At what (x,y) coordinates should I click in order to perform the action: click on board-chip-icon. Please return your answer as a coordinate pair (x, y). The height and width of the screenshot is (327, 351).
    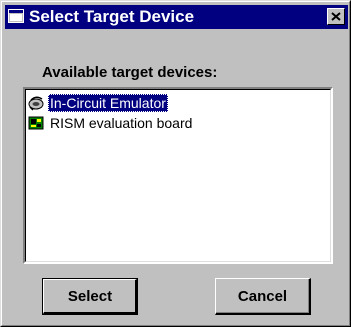
    Looking at the image, I should click on (36, 123).